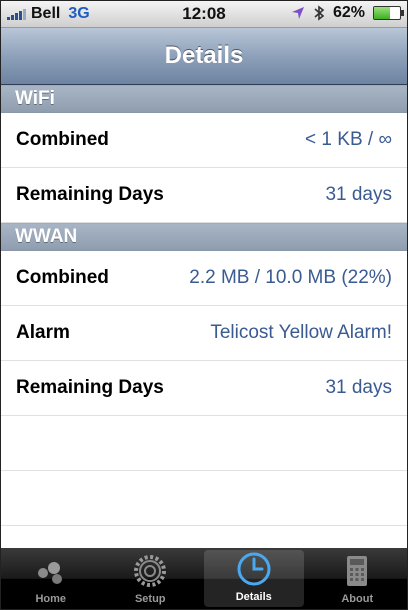 The image size is (408, 610). Describe the element at coordinates (150, 571) in the screenshot. I see `gear-icon` at that location.